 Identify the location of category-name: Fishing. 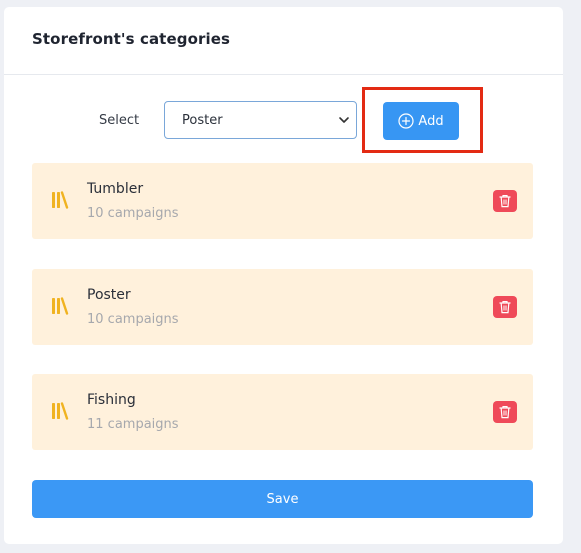
(111, 400).